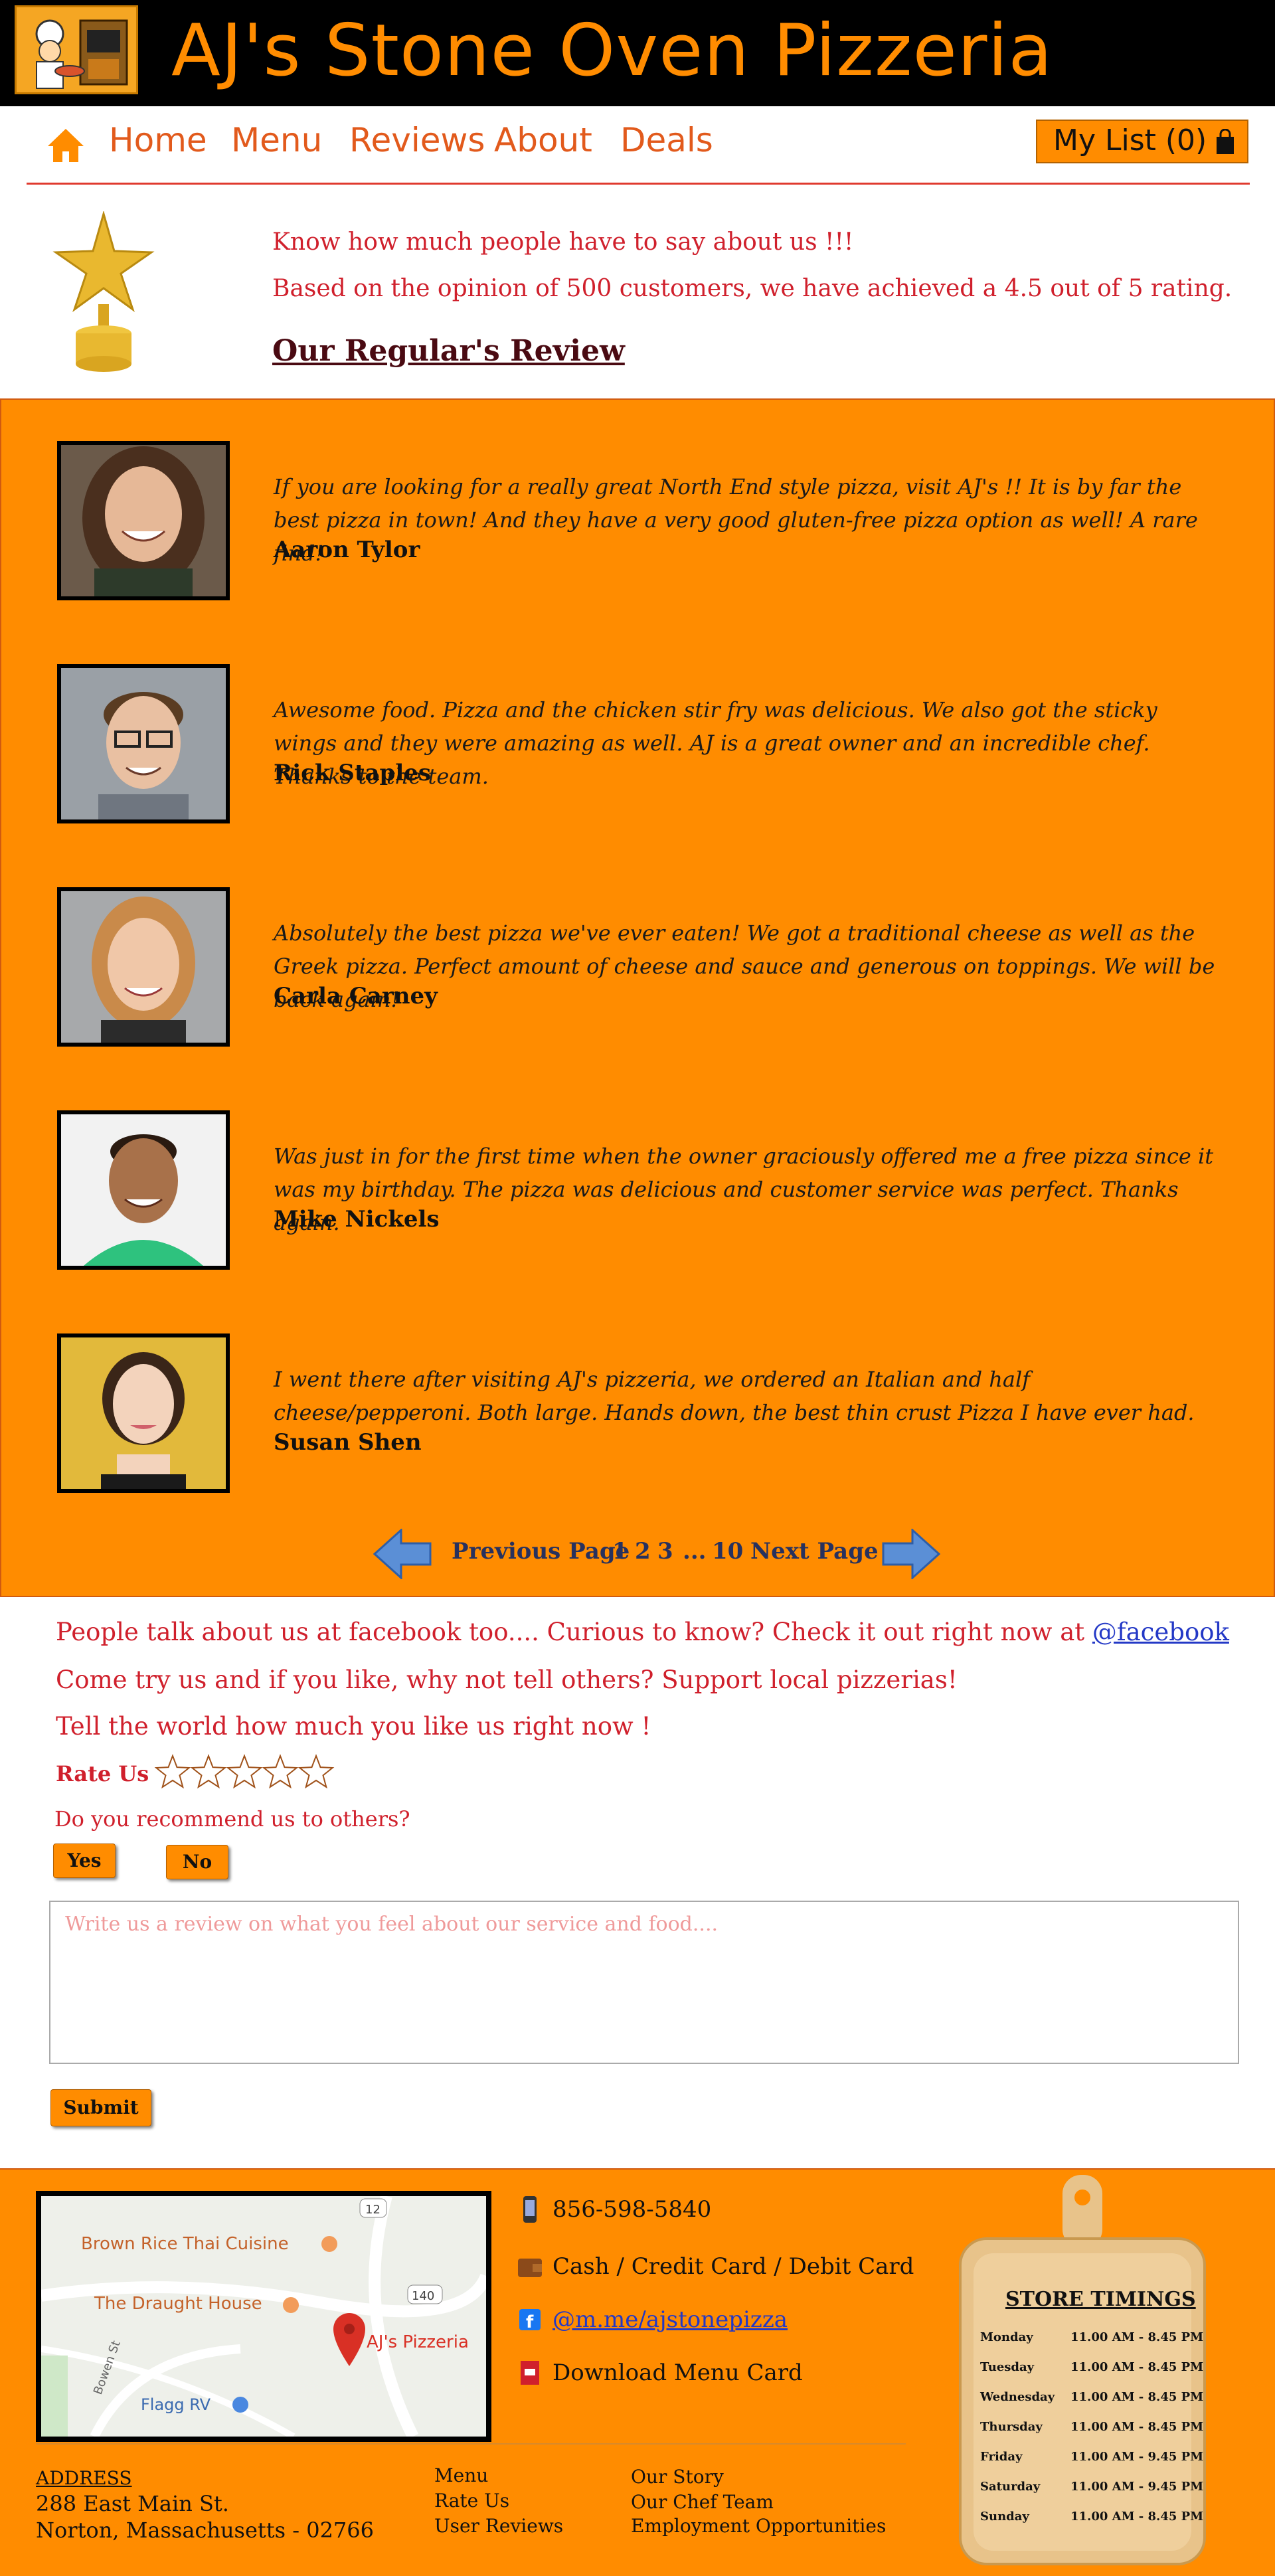 The height and width of the screenshot is (2576, 1275). What do you see at coordinates (132, 2503) in the screenshot?
I see `address-line-1: 288 East Main St.` at bounding box center [132, 2503].